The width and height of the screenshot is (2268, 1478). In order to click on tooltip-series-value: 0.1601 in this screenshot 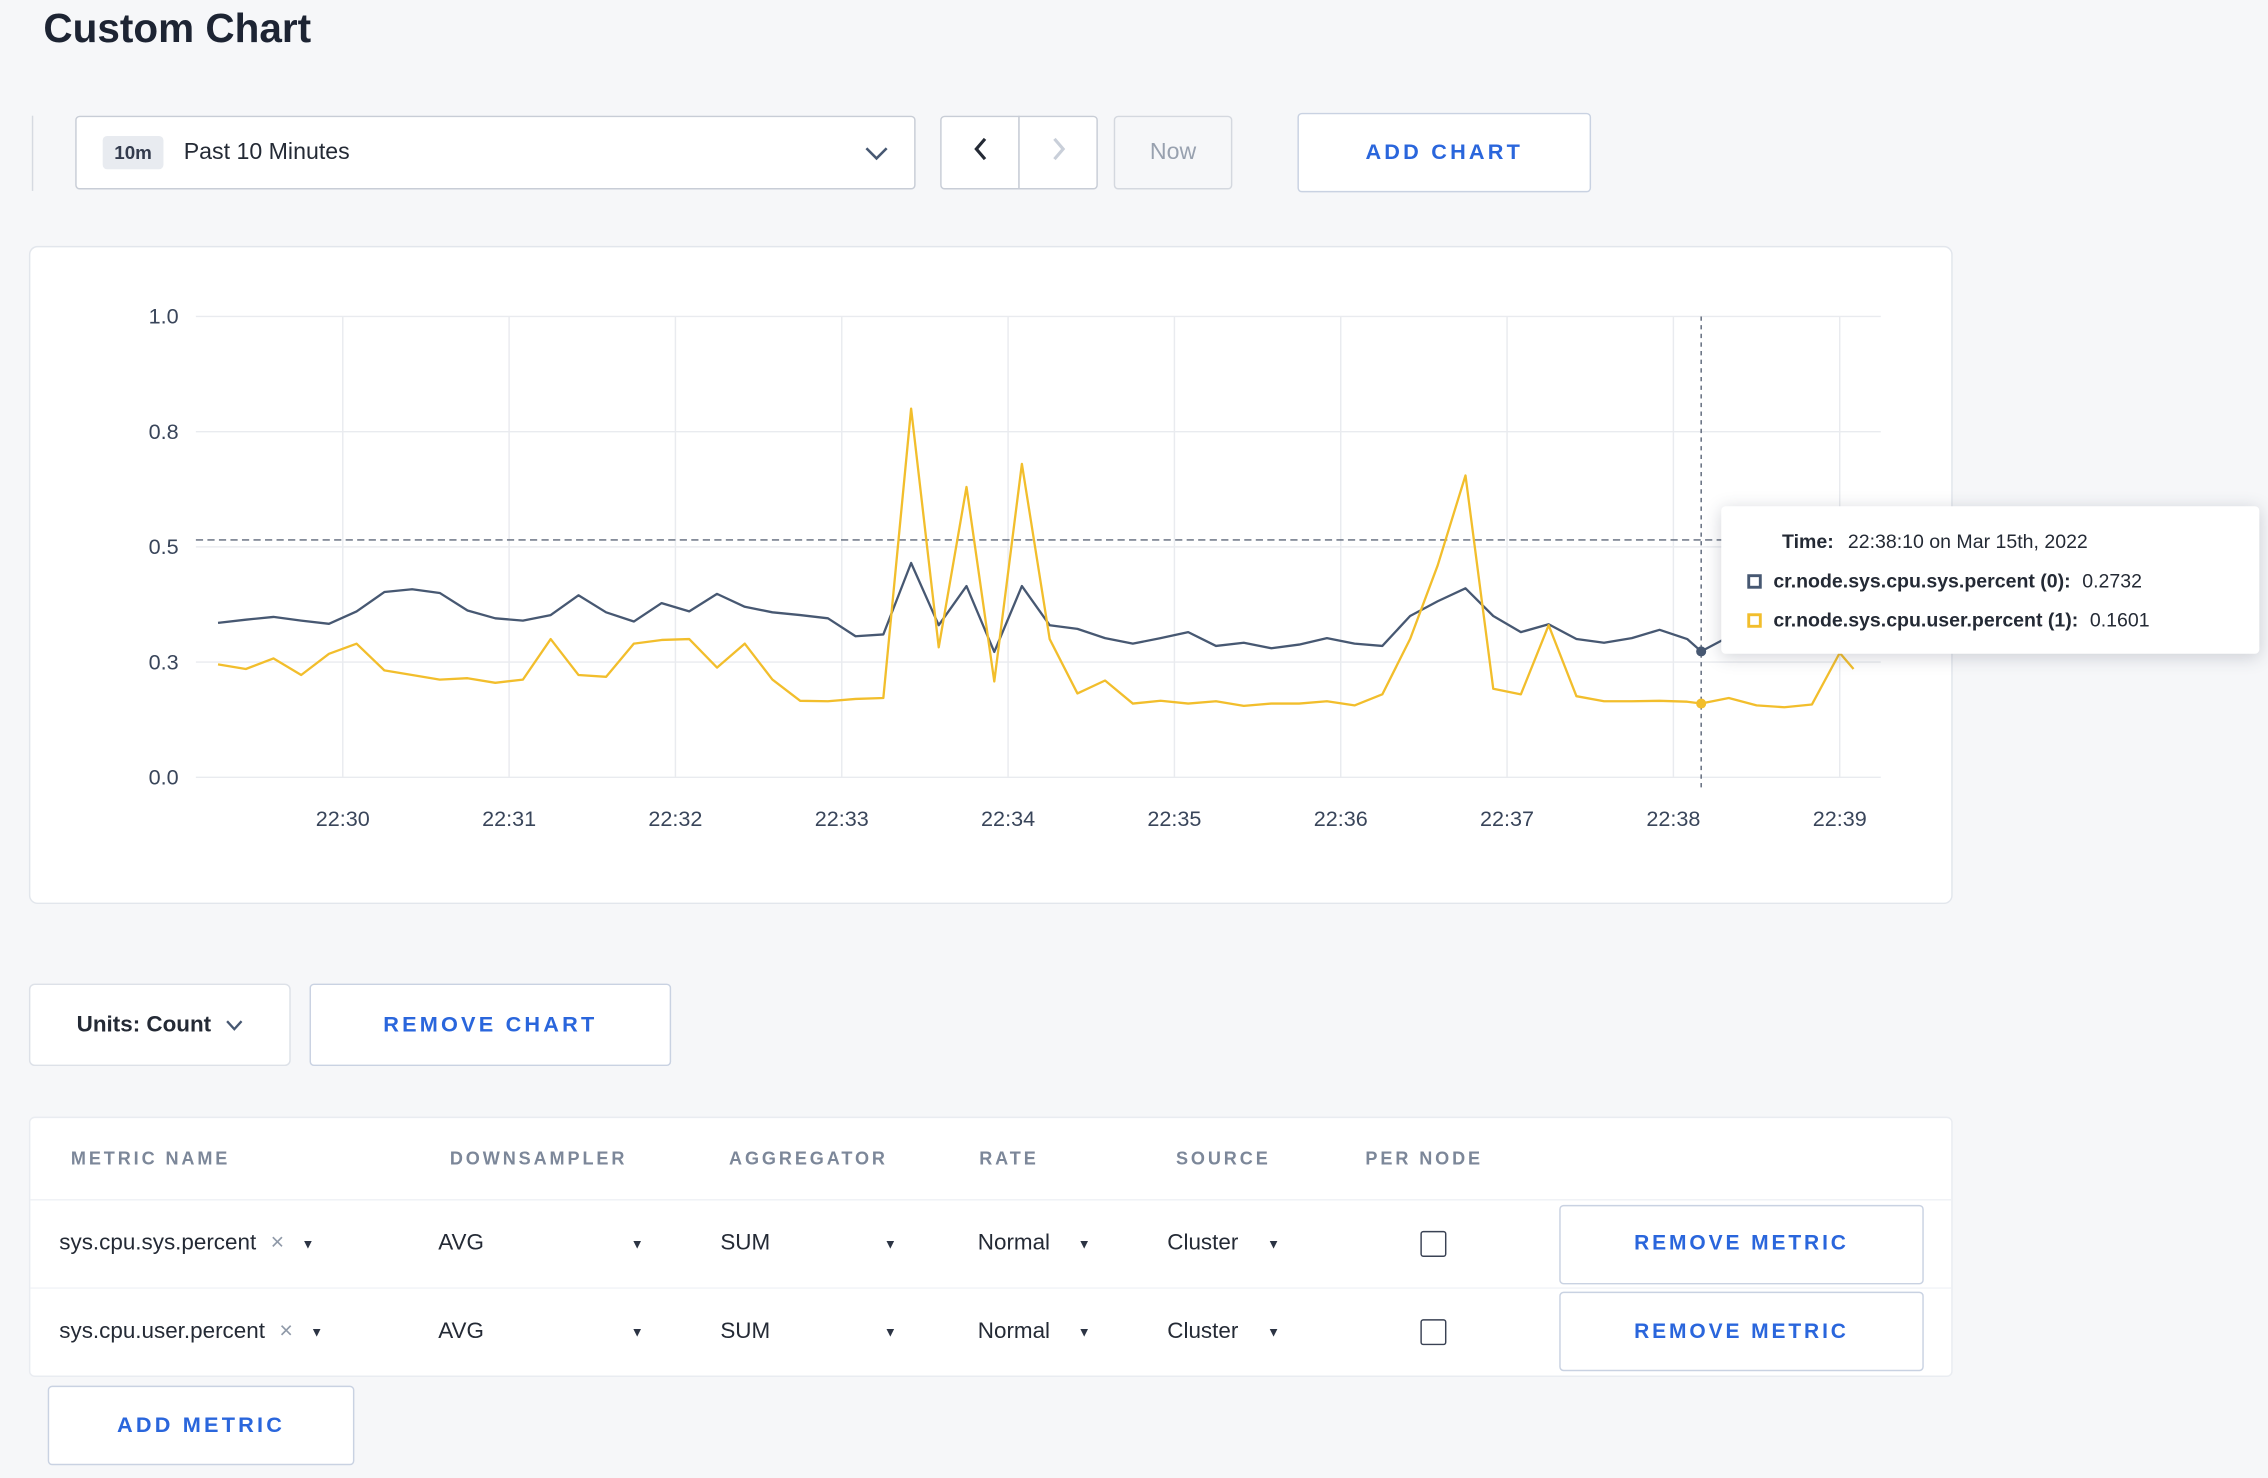, I will do `click(2119, 619)`.